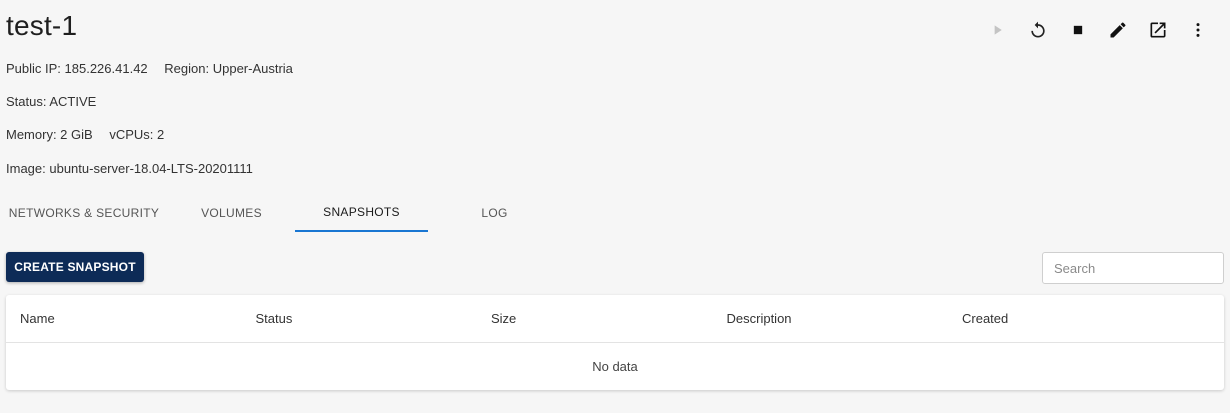 The height and width of the screenshot is (413, 1230). What do you see at coordinates (137, 134) in the screenshot?
I see `vcpus: vCPUs: 2` at bounding box center [137, 134].